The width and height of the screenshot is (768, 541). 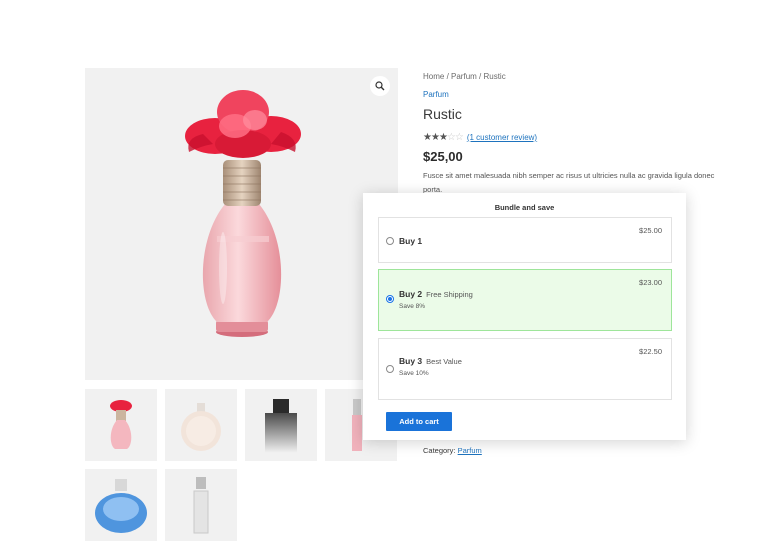 I want to click on option-save-text: Save 8%, so click(x=412, y=306).